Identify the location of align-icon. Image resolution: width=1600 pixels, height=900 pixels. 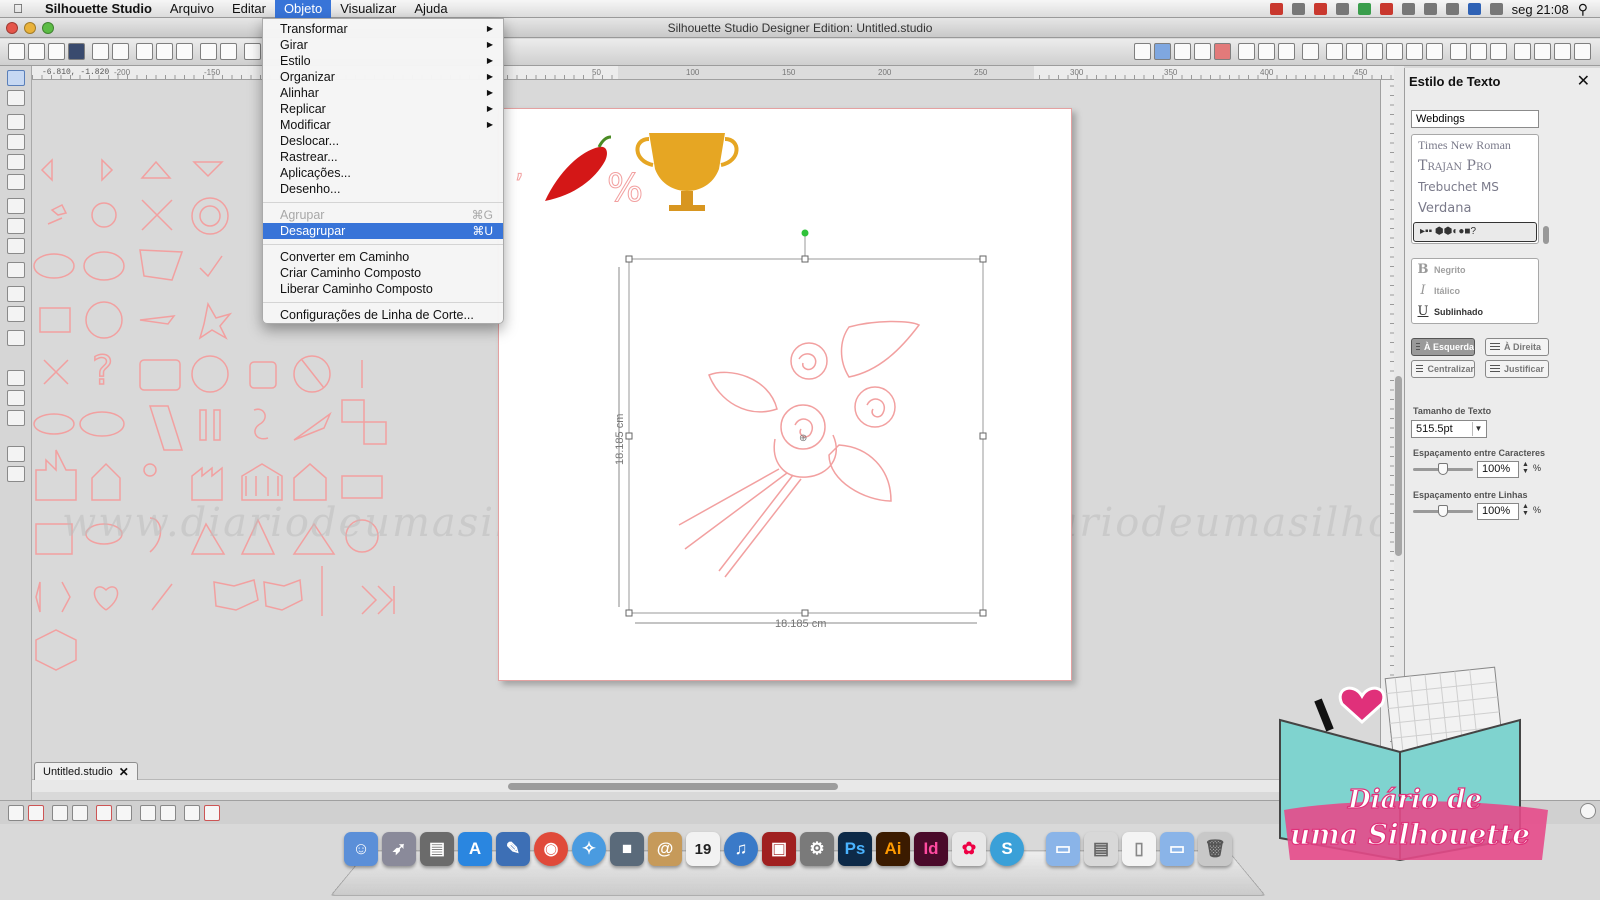
(1246, 51).